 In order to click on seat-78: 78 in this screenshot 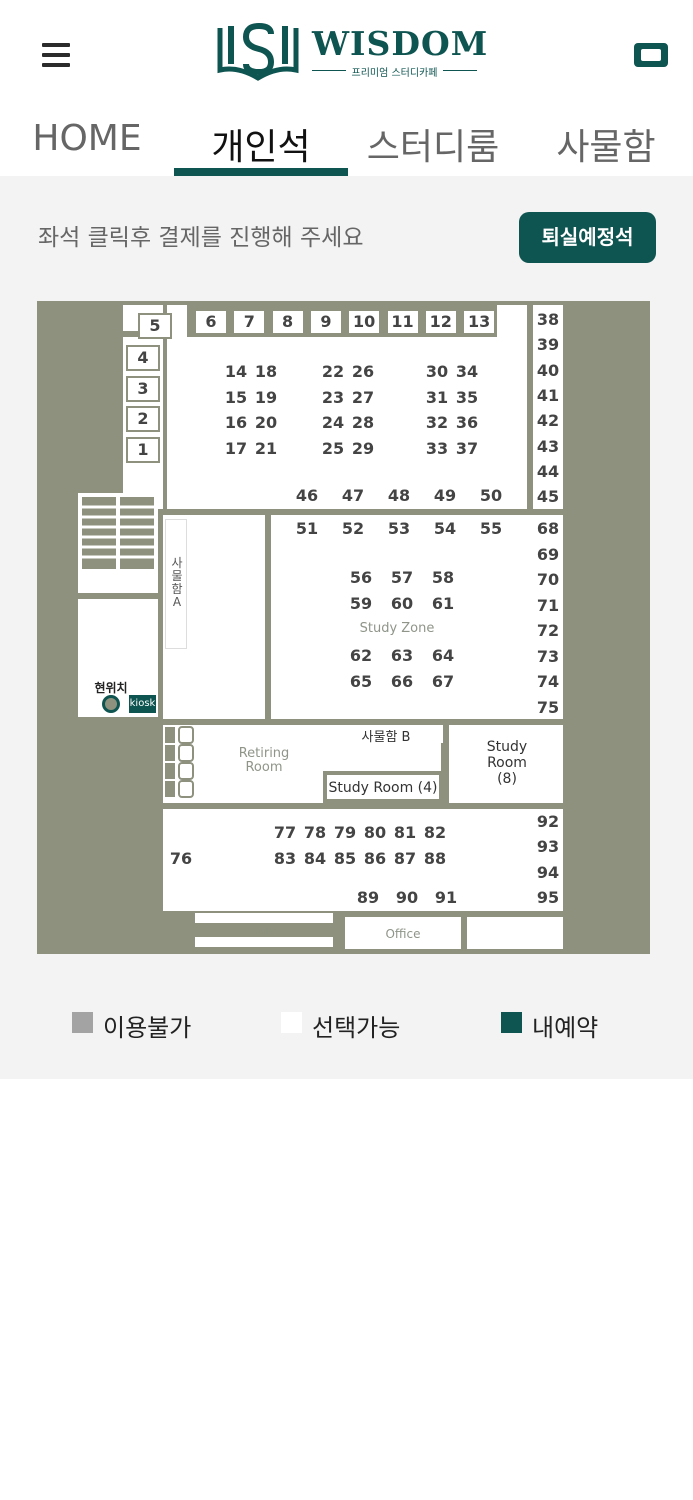, I will do `click(315, 833)`.